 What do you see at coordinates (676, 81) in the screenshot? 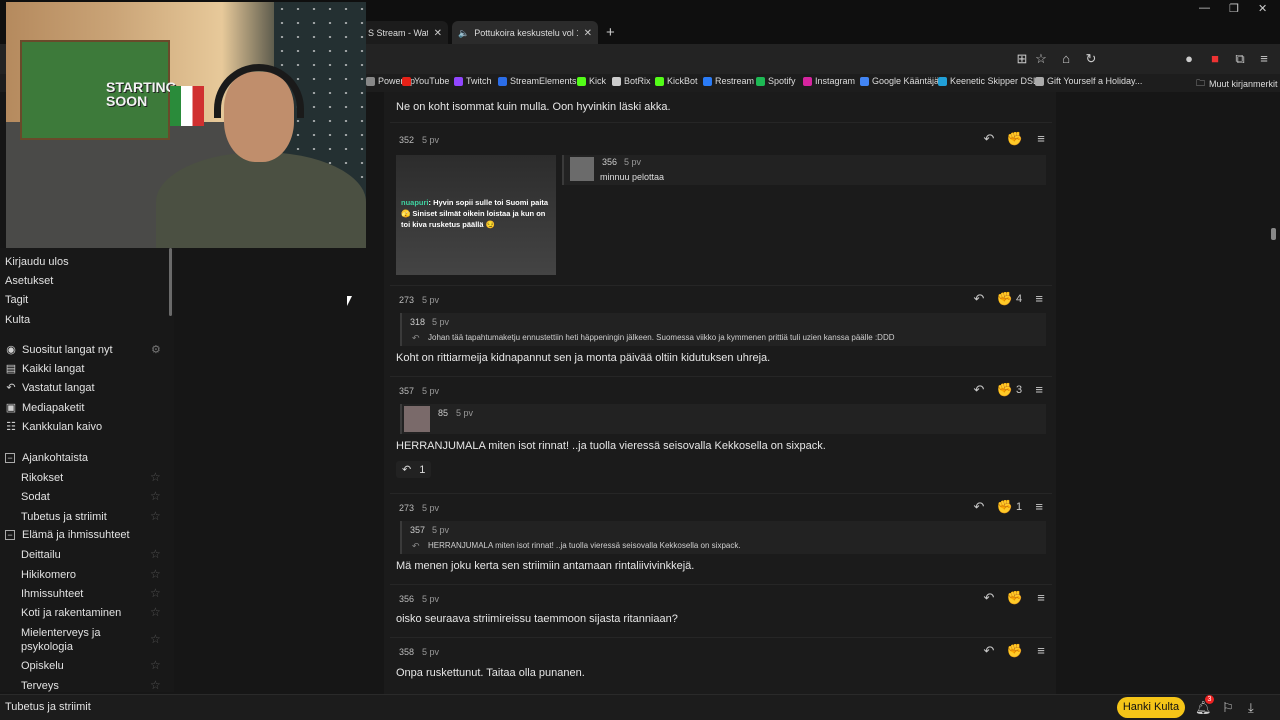
I see `bookmark-item: KickBot` at bounding box center [676, 81].